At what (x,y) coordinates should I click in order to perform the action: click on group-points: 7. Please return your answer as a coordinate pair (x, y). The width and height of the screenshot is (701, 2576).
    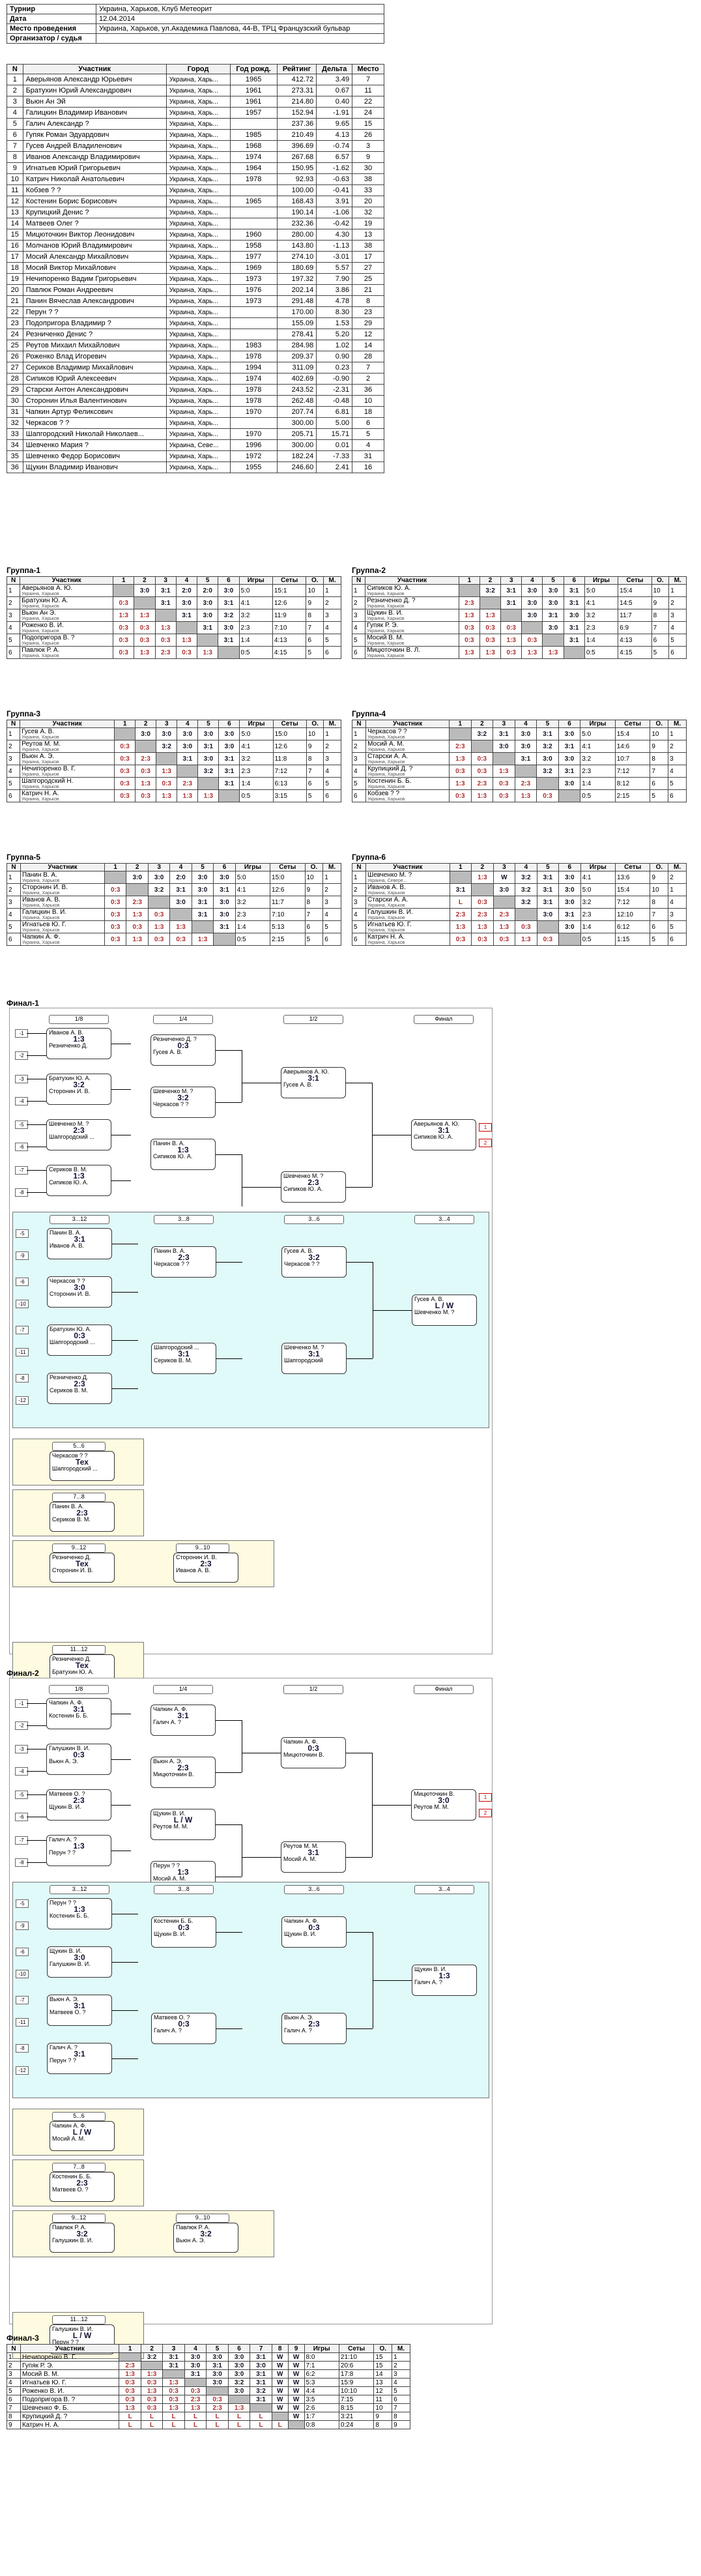
    Looking at the image, I should click on (315, 771).